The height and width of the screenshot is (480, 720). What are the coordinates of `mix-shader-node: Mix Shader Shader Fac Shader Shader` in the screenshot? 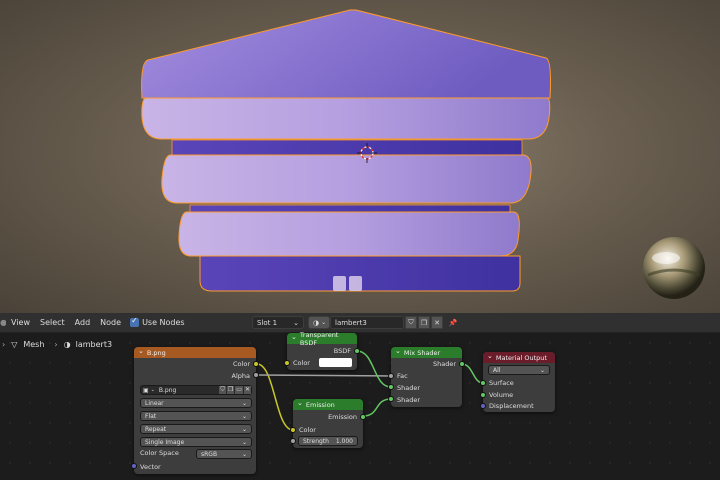 It's located at (426, 377).